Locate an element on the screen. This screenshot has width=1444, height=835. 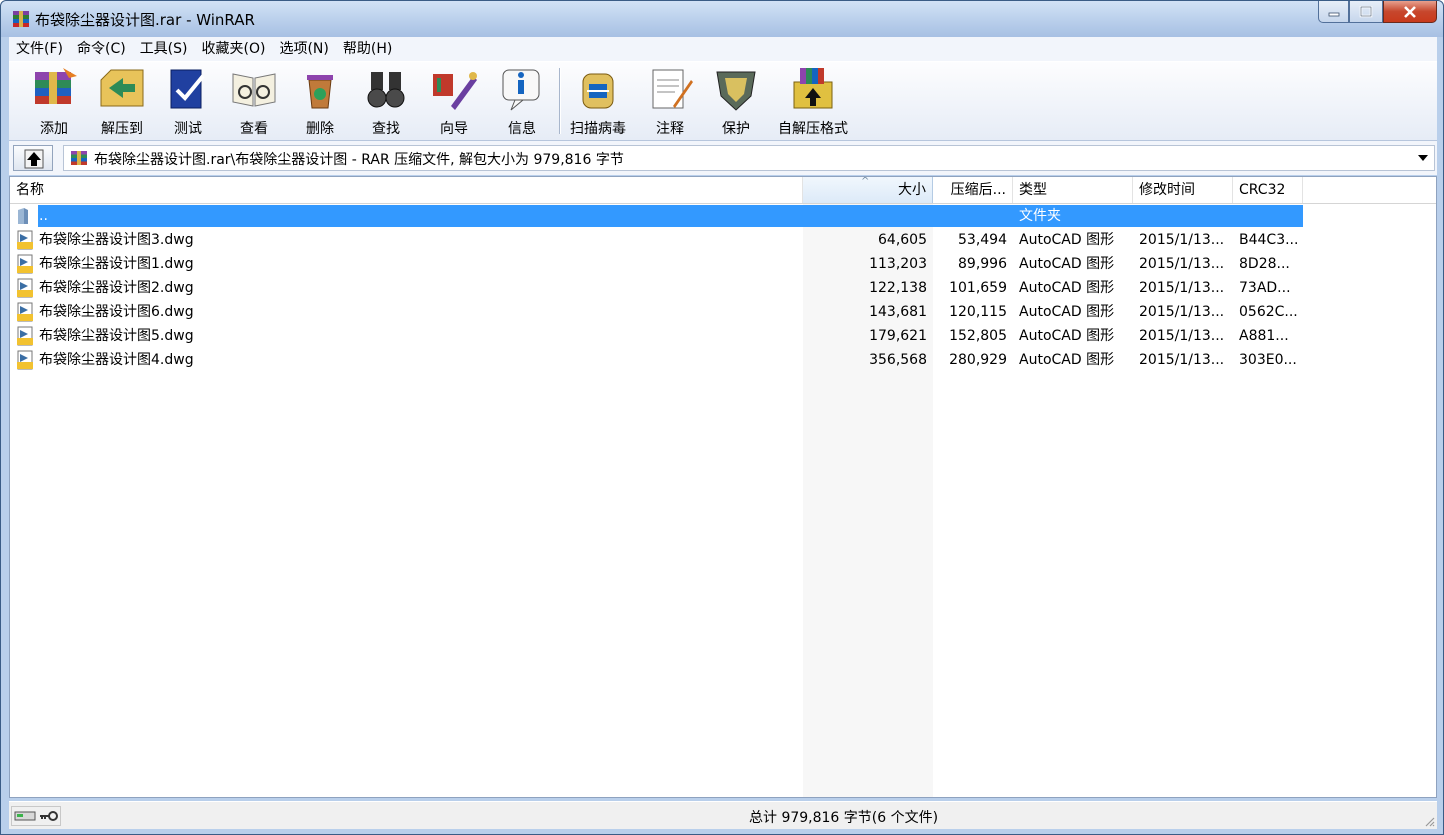
file-size: 179,621 is located at coordinates (898, 336).